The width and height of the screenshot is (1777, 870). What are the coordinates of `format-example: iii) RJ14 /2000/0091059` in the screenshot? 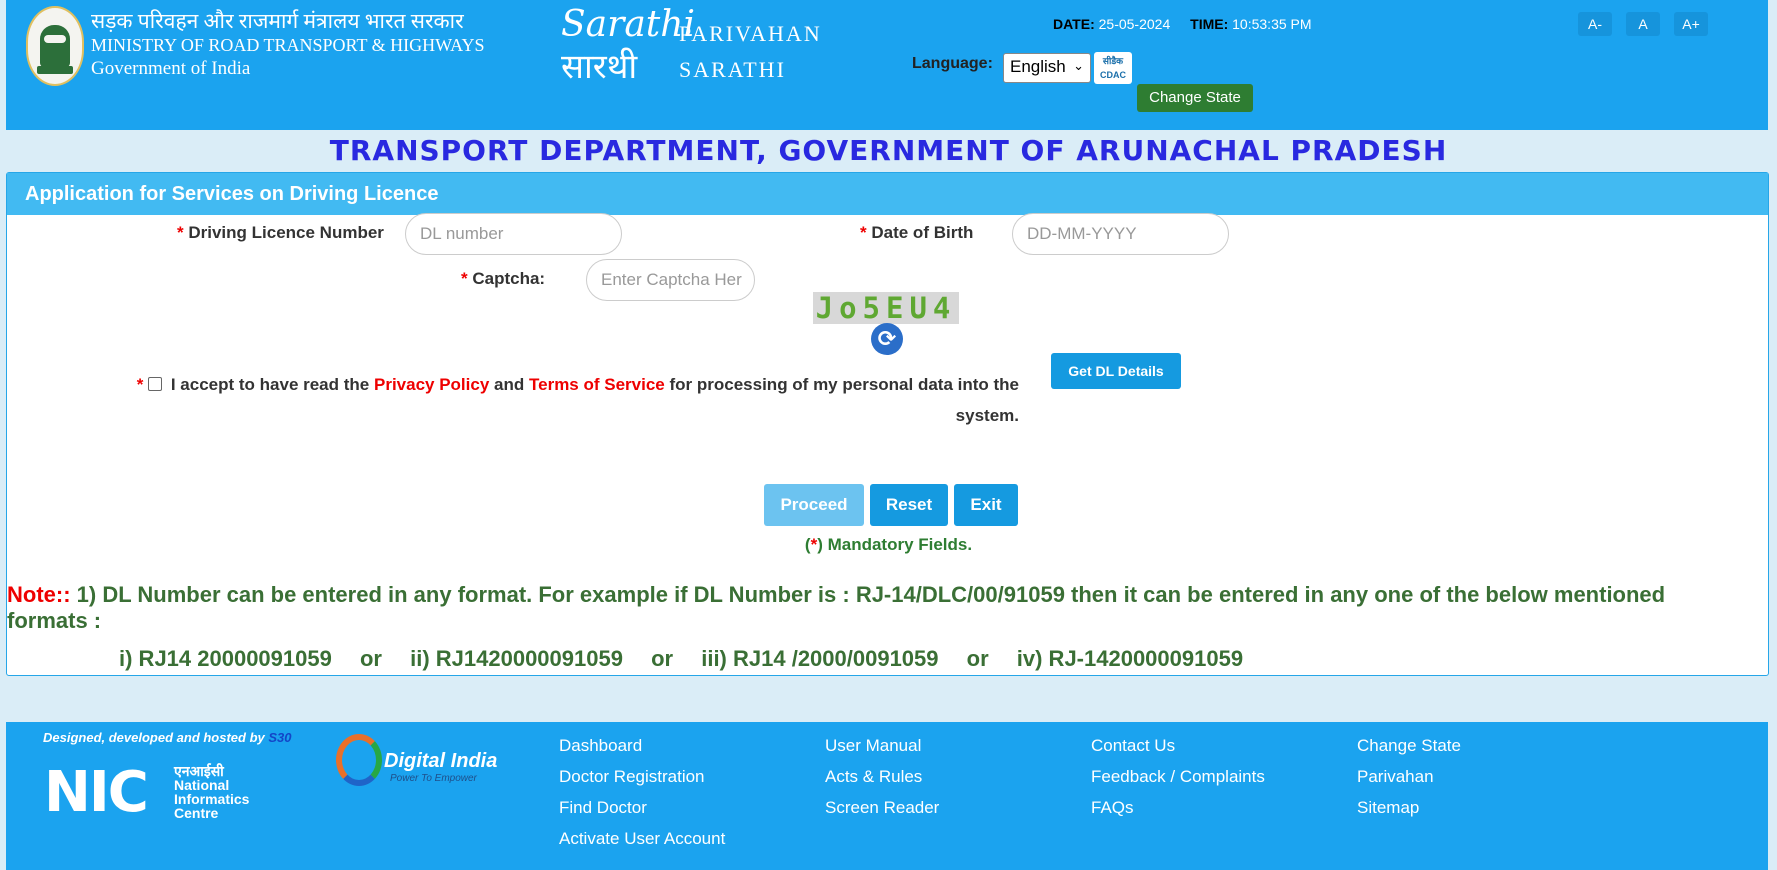 It's located at (820, 658).